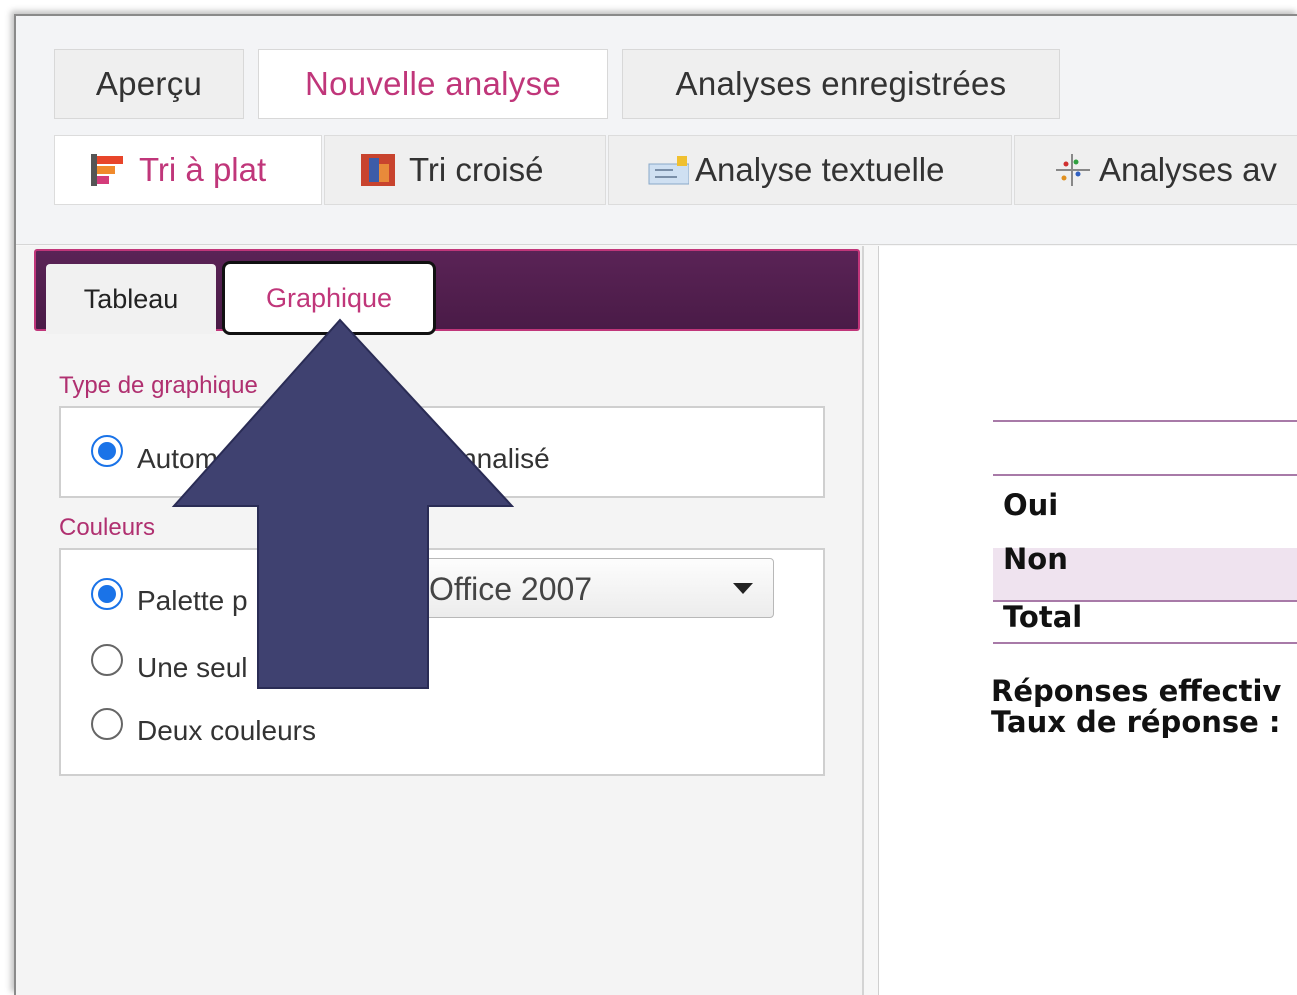 This screenshot has height=995, width=1297. I want to click on dropdown-arrow-icon, so click(743, 588).